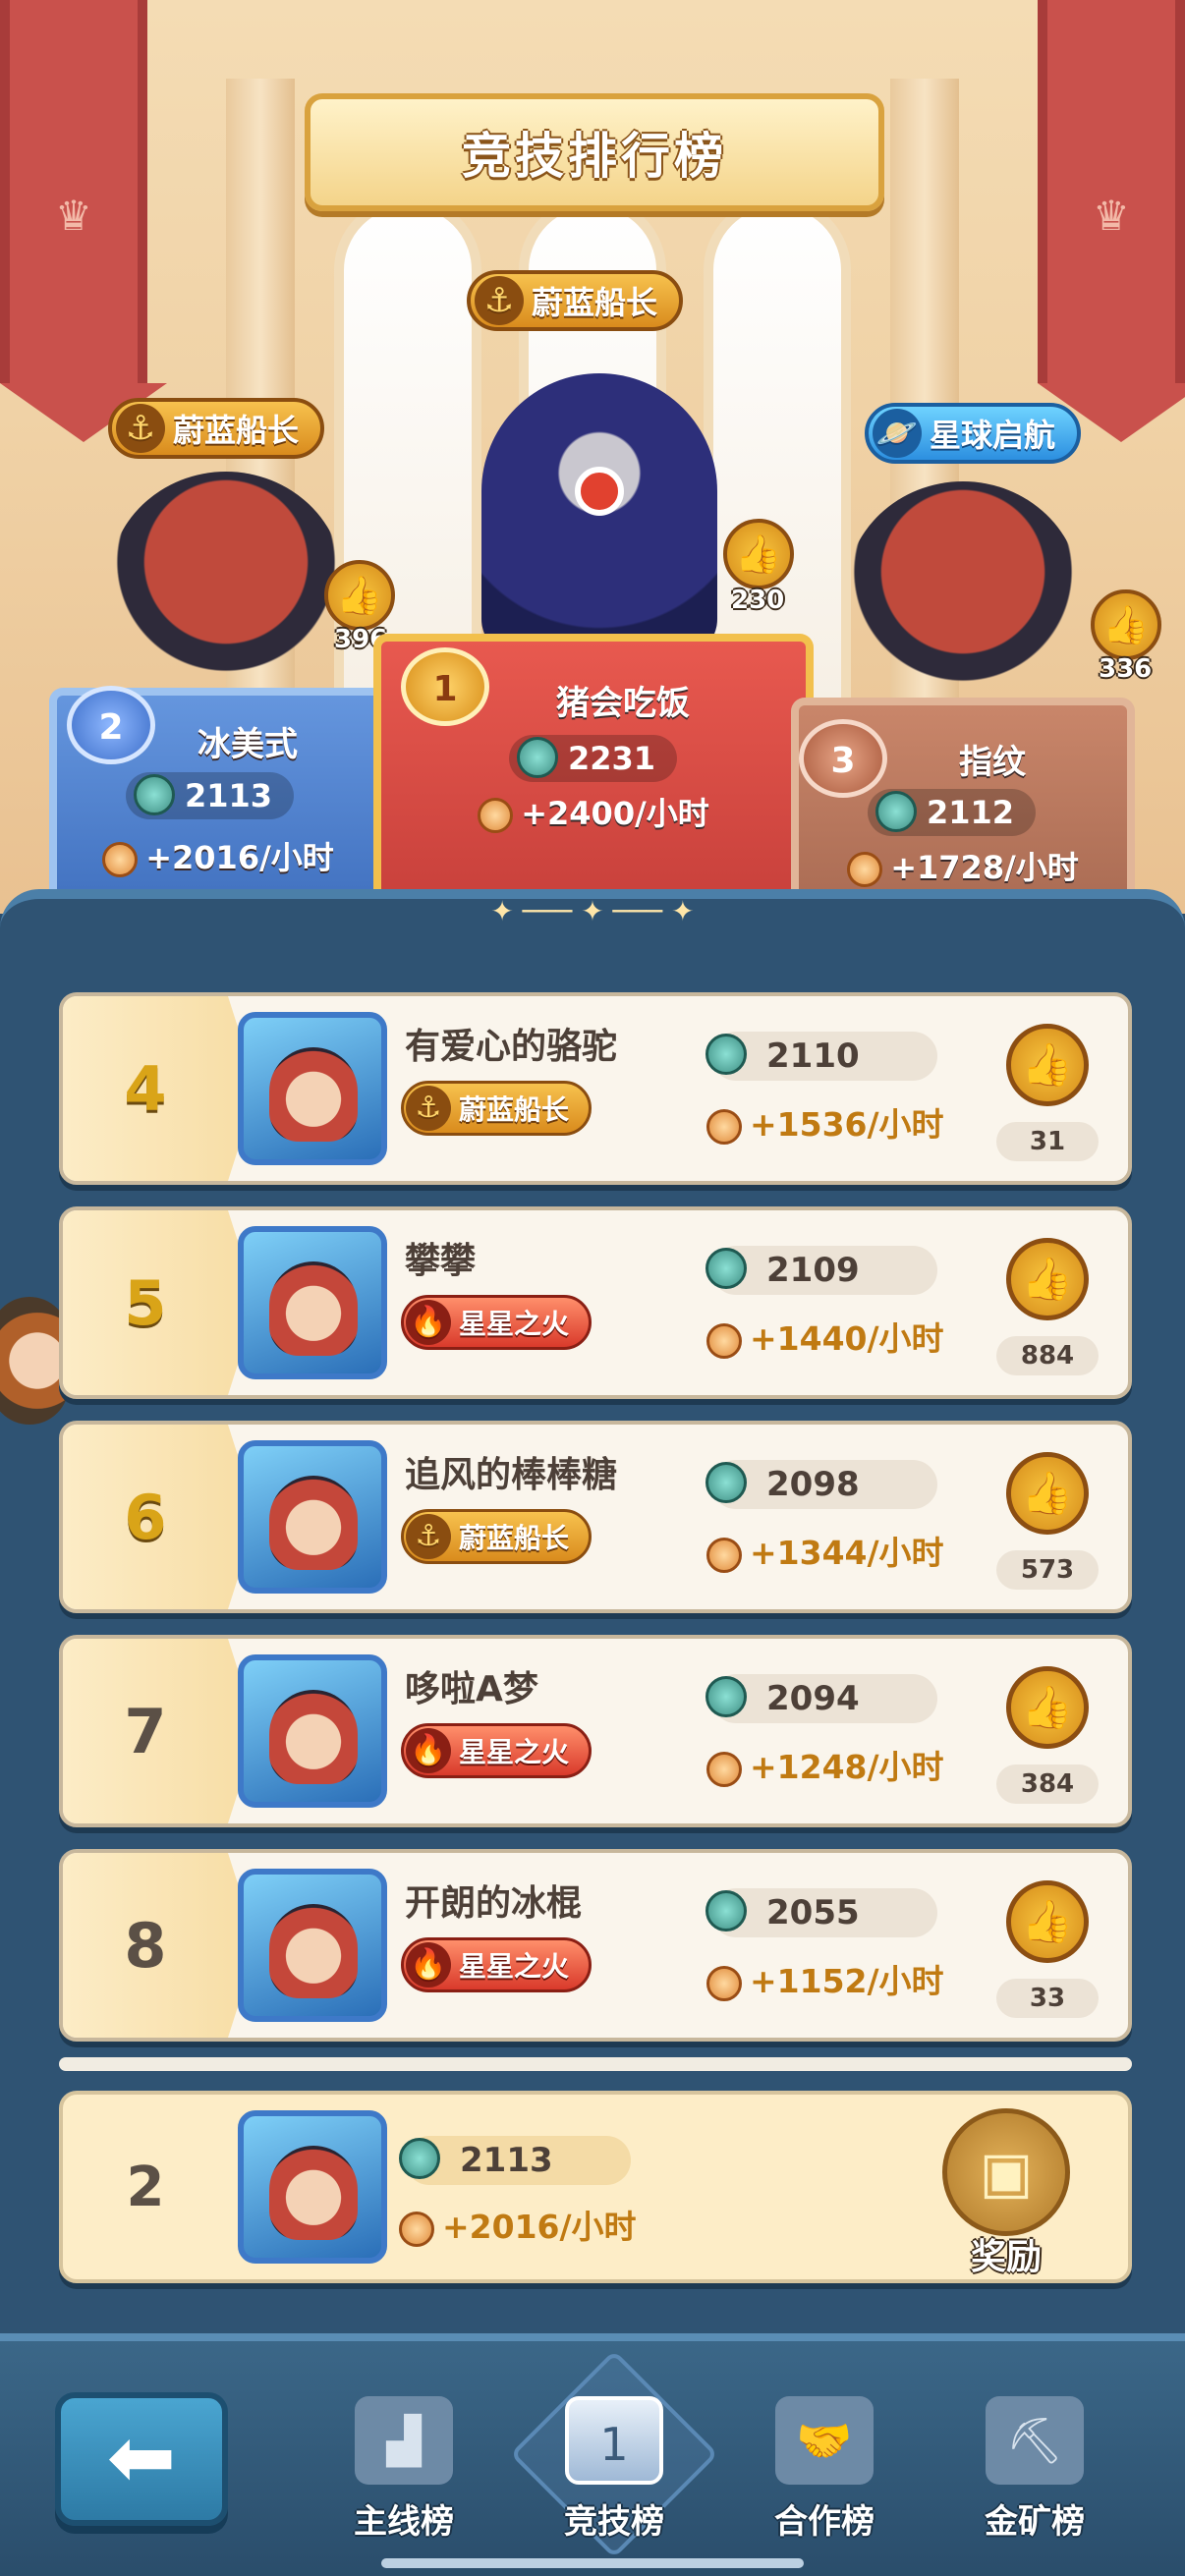  I want to click on player-name: 哆啦A梦, so click(472, 1689).